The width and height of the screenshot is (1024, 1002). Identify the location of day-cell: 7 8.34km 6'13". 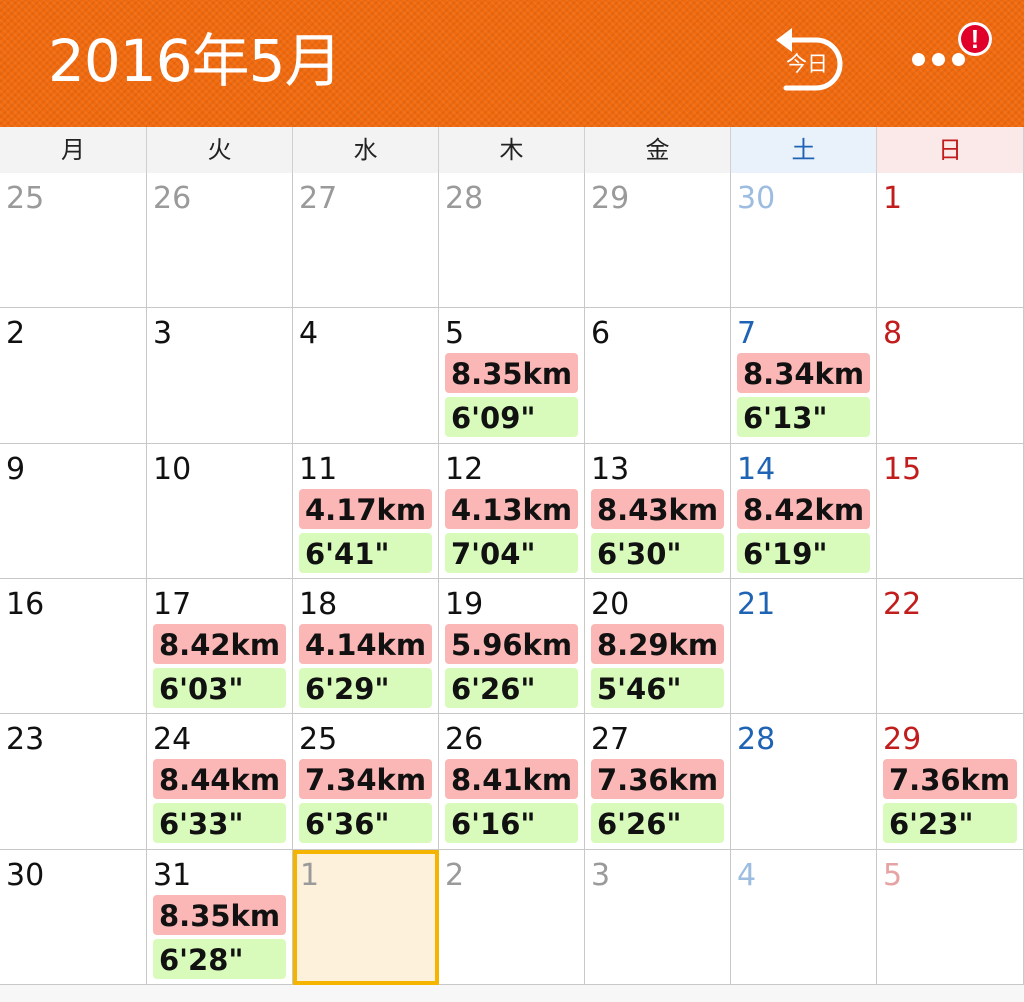
(804, 376).